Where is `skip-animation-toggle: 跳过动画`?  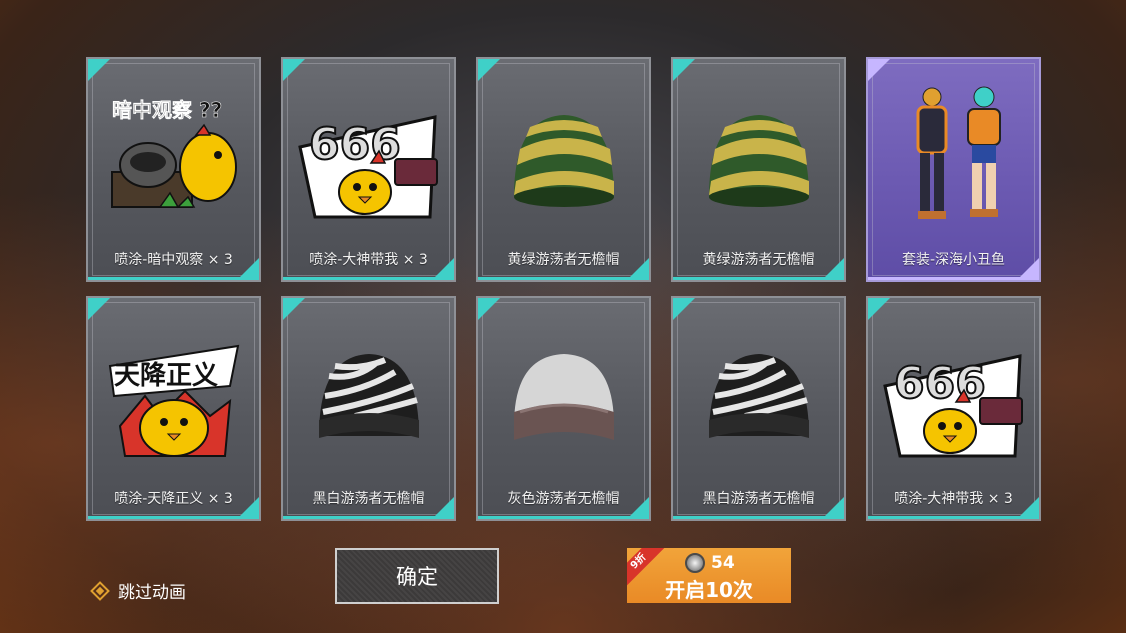 skip-animation-toggle: 跳过动画 is located at coordinates (138, 590).